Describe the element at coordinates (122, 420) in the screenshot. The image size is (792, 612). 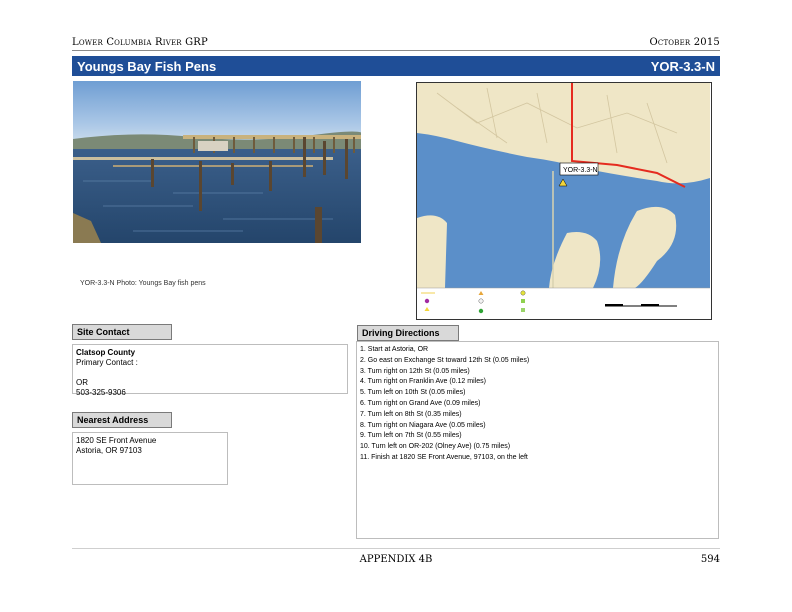
I see `nearest-address-heading: Nearest Address` at that location.